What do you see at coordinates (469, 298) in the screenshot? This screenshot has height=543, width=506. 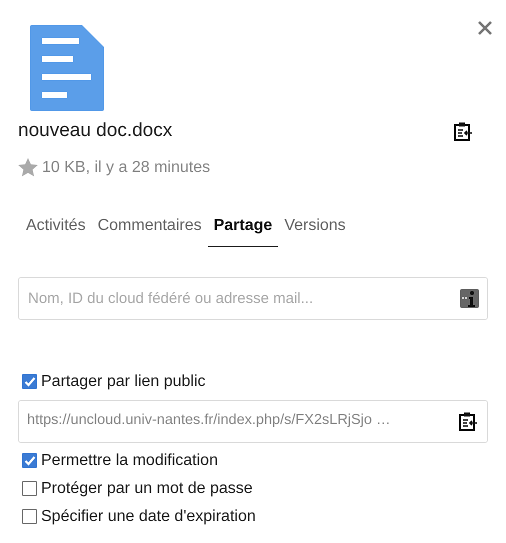 I see `info-icon` at bounding box center [469, 298].